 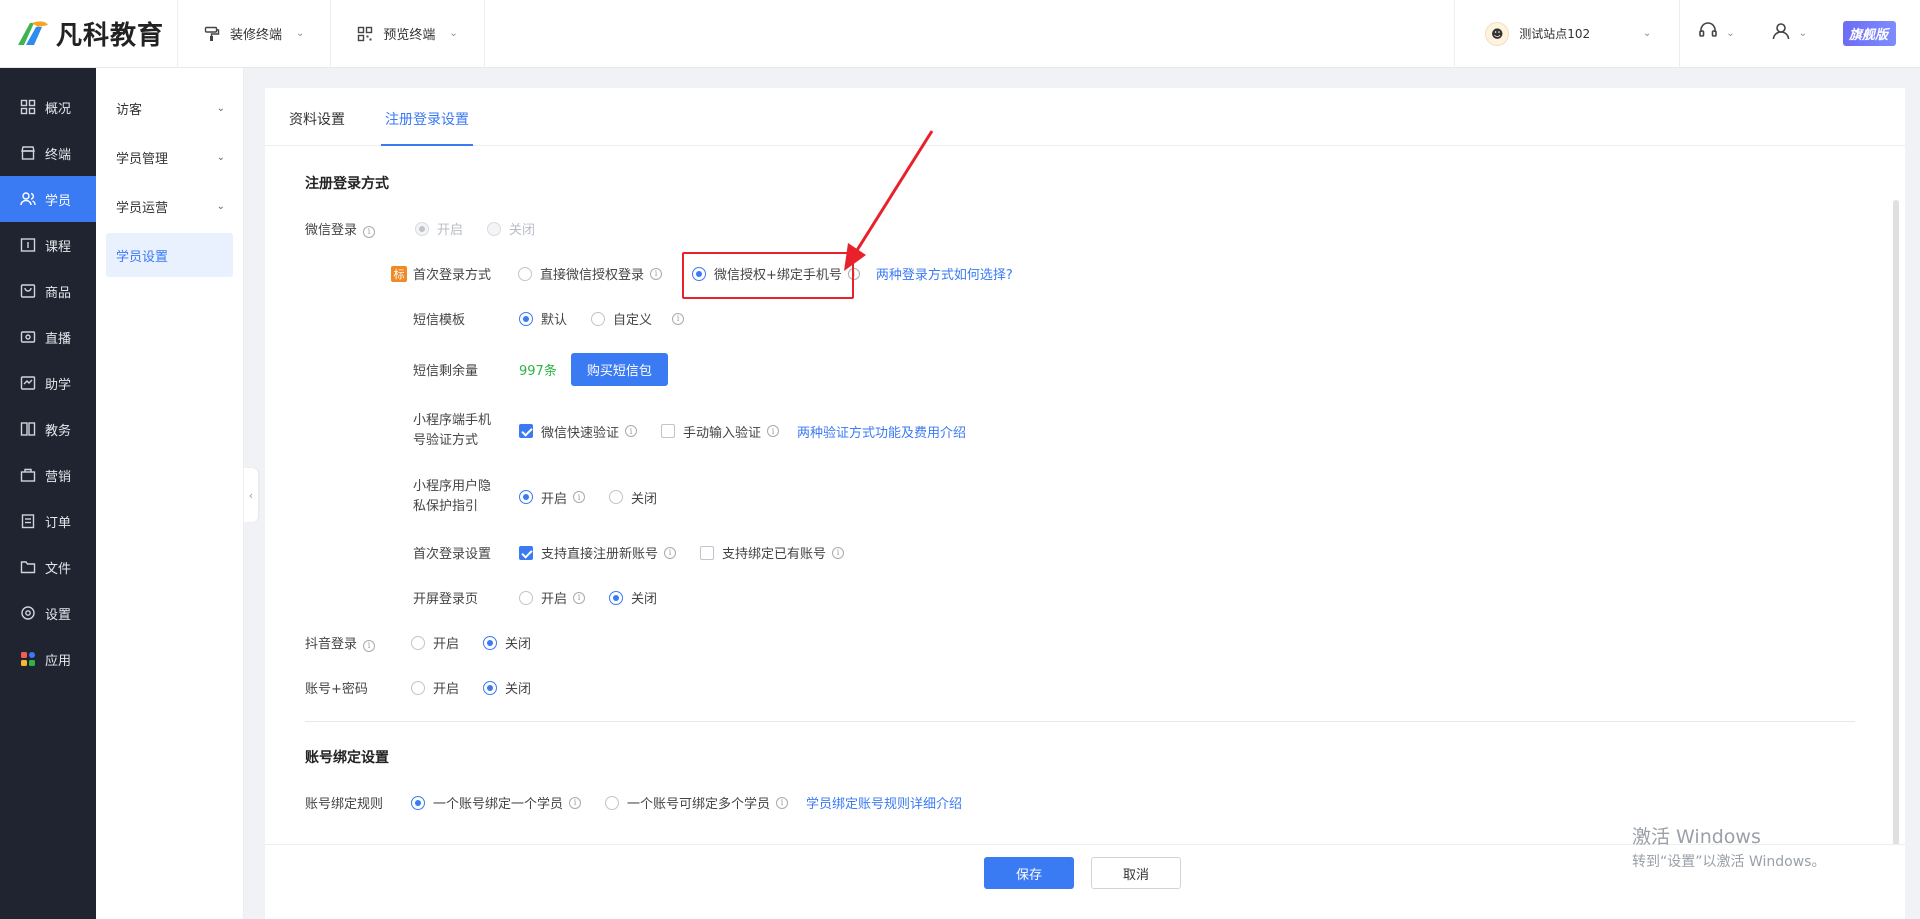 What do you see at coordinates (598, 552) in the screenshot?
I see `allow-register-new-account-checkbox: 支持直接注册新账号 i` at bounding box center [598, 552].